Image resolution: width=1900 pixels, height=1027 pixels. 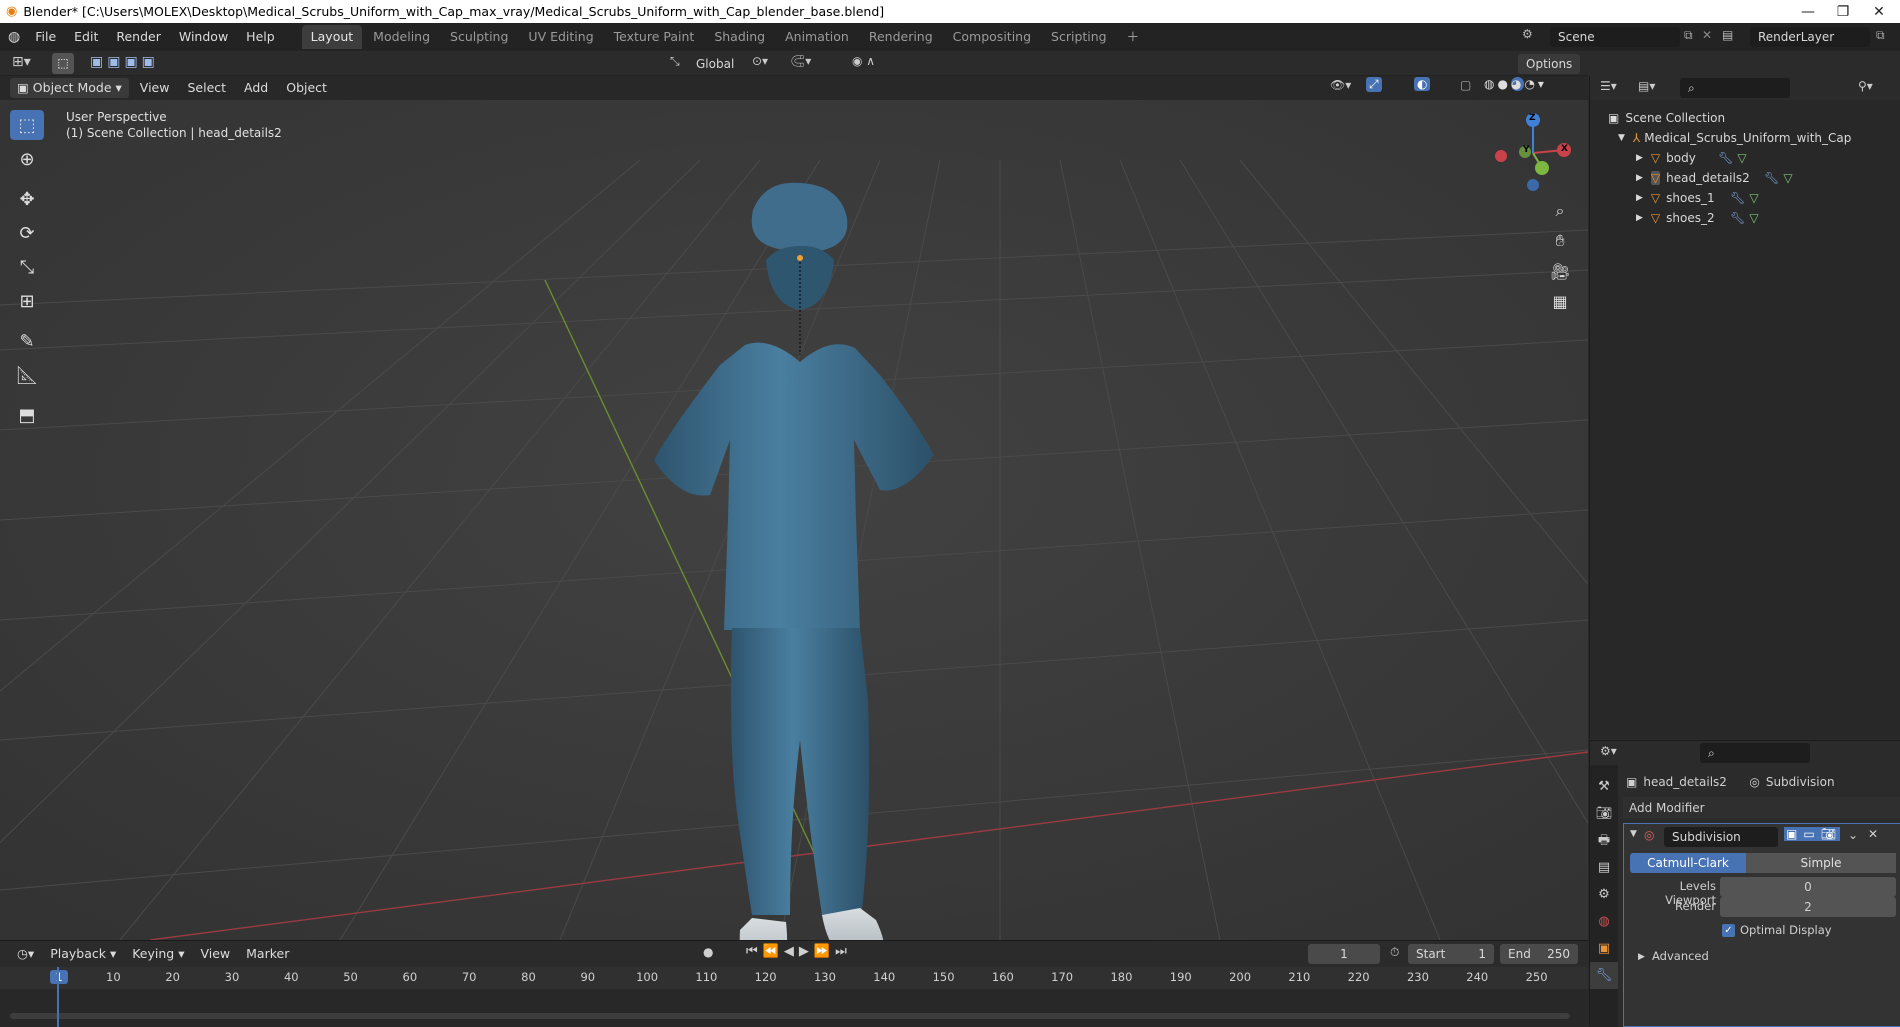 What do you see at coordinates (1721, 837) in the screenshot?
I see `modifier-name-field: Subdivision` at bounding box center [1721, 837].